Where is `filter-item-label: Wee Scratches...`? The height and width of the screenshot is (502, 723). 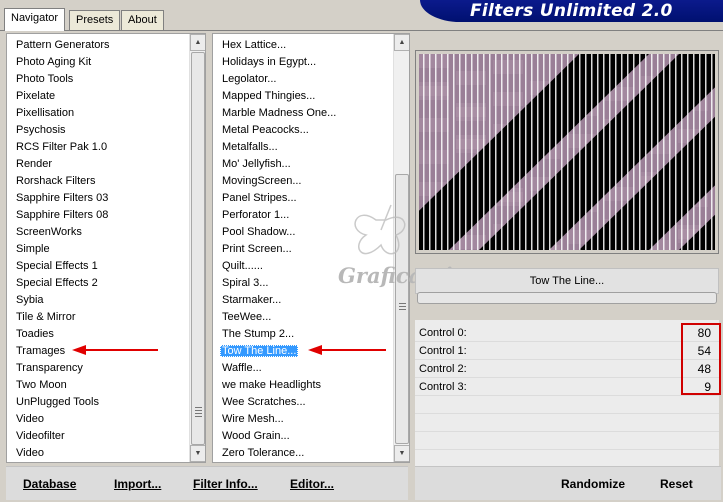 filter-item-label: Wee Scratches... is located at coordinates (264, 402).